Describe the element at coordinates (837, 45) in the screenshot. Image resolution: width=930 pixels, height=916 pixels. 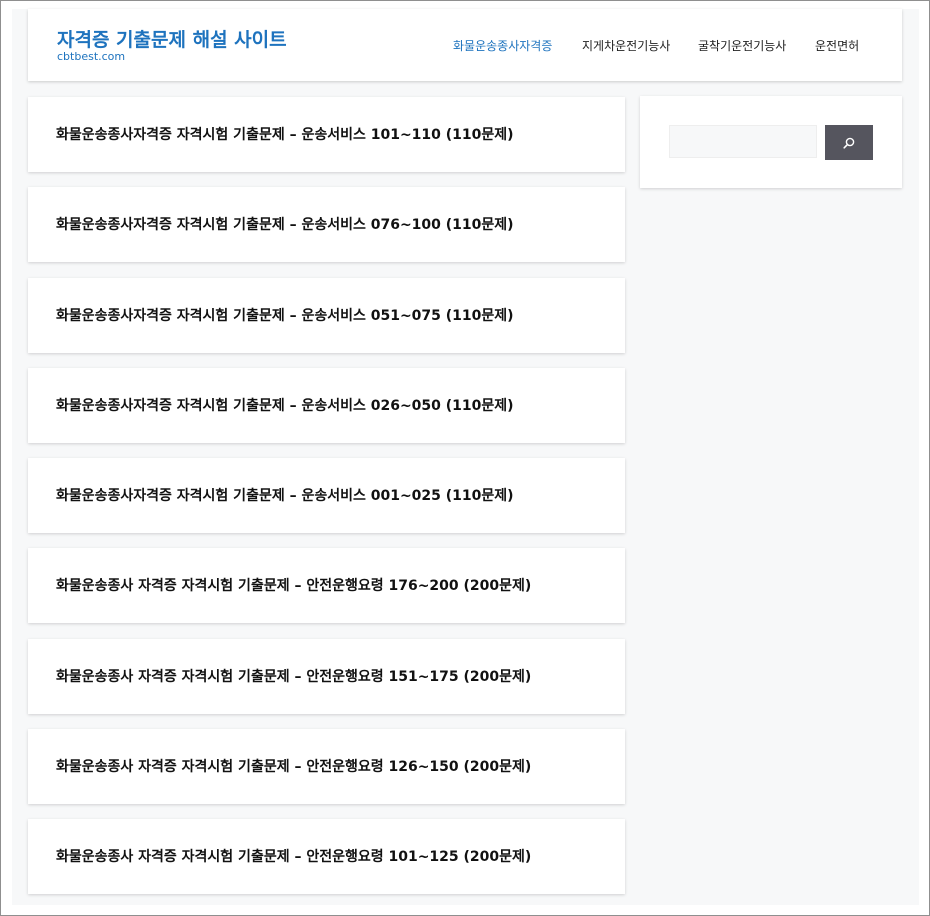
I see `nav-item-drivers-license: 운전면허` at that location.